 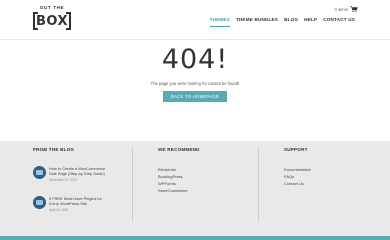 What do you see at coordinates (297, 183) in the screenshot?
I see `link-contact-us: Contact Us` at bounding box center [297, 183].